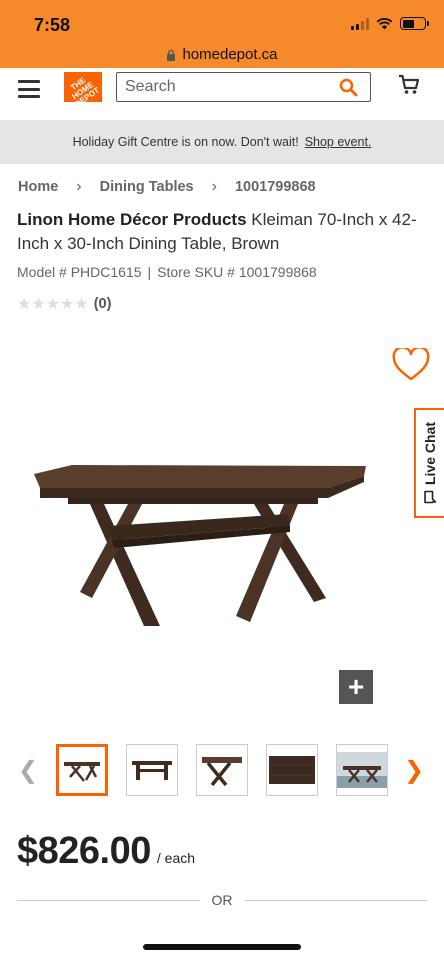  Describe the element at coordinates (384, 24) in the screenshot. I see `wifi-icon` at that location.